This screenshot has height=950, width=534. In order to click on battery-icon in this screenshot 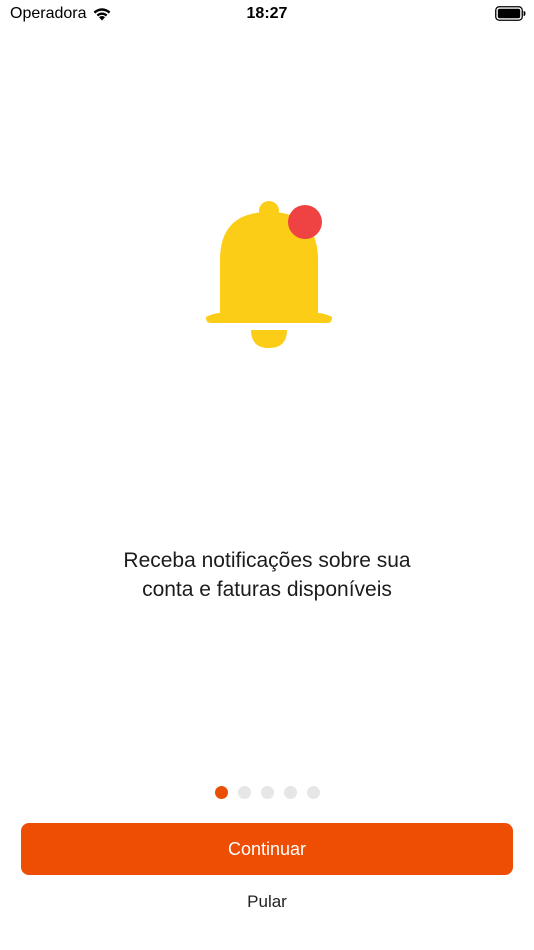, I will do `click(510, 13)`.